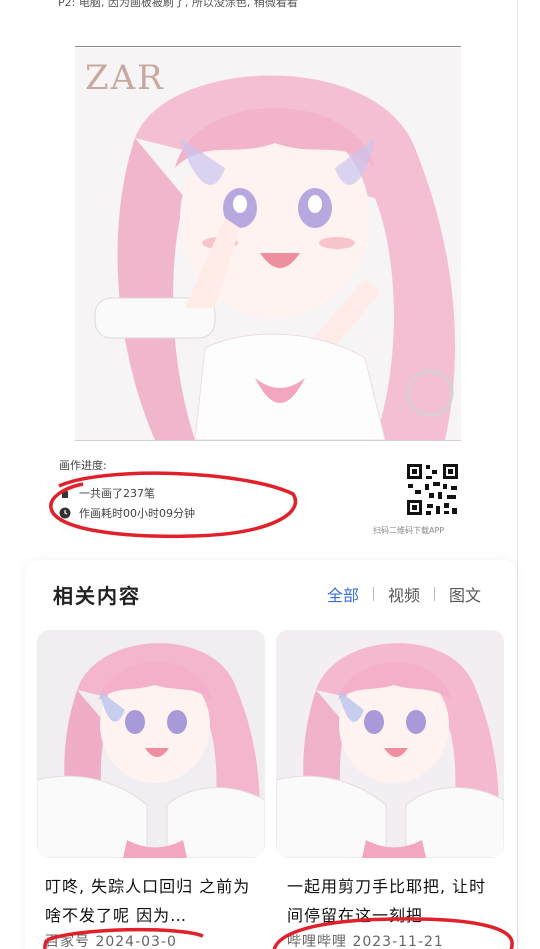 The width and height of the screenshot is (540, 949). I want to click on qr-caption: 扫码二维码下载APP, so click(409, 530).